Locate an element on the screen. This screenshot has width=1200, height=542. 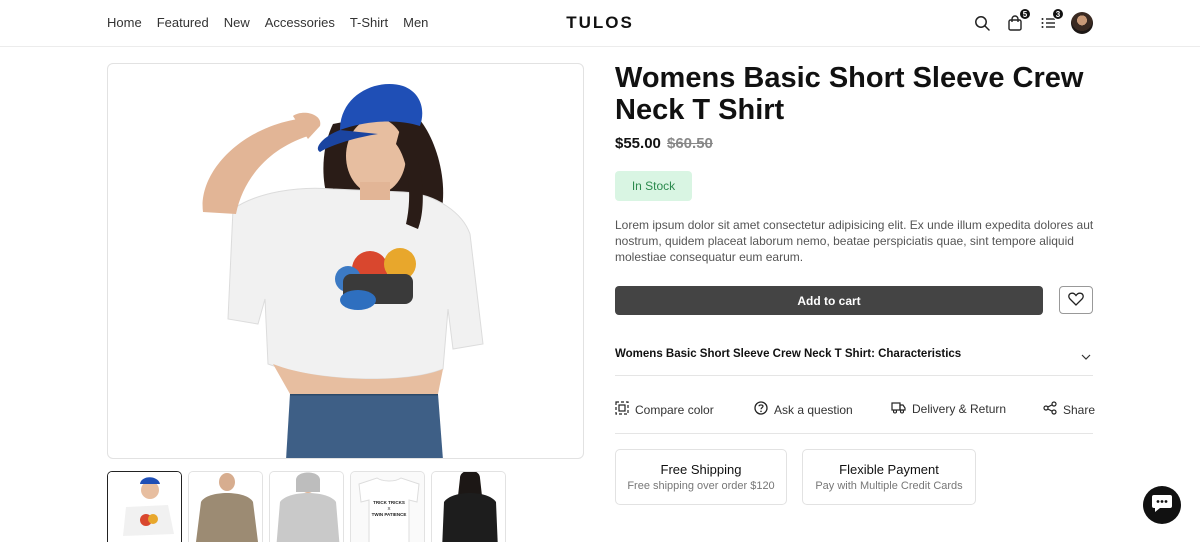
heart-icon is located at coordinates (1076, 300).